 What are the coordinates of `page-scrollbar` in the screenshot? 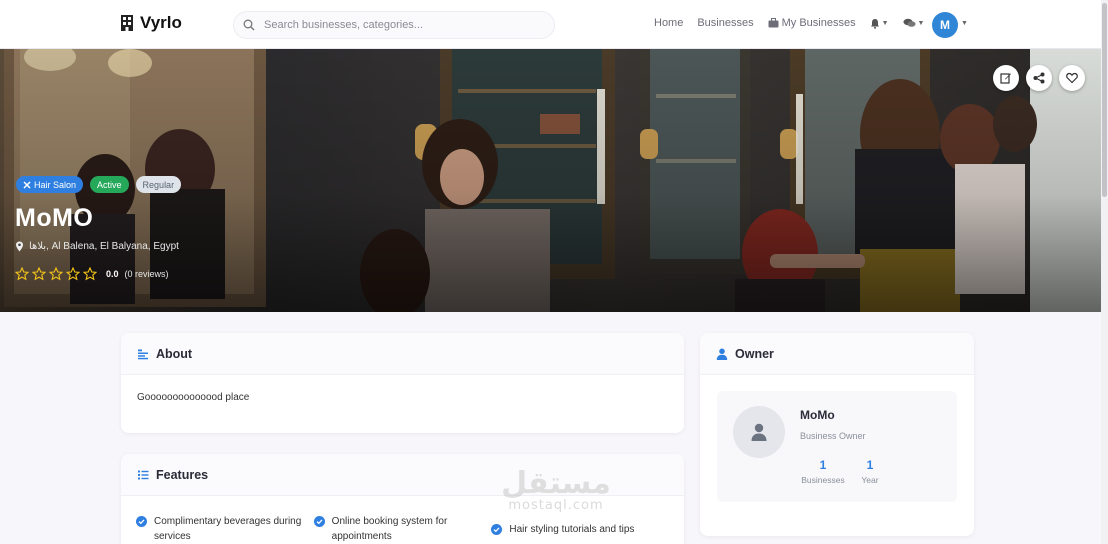 It's located at (1104, 272).